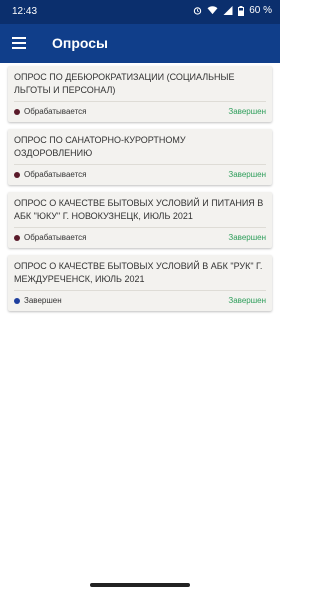  What do you see at coordinates (25, 11) in the screenshot?
I see `status-time: 12:43` at bounding box center [25, 11].